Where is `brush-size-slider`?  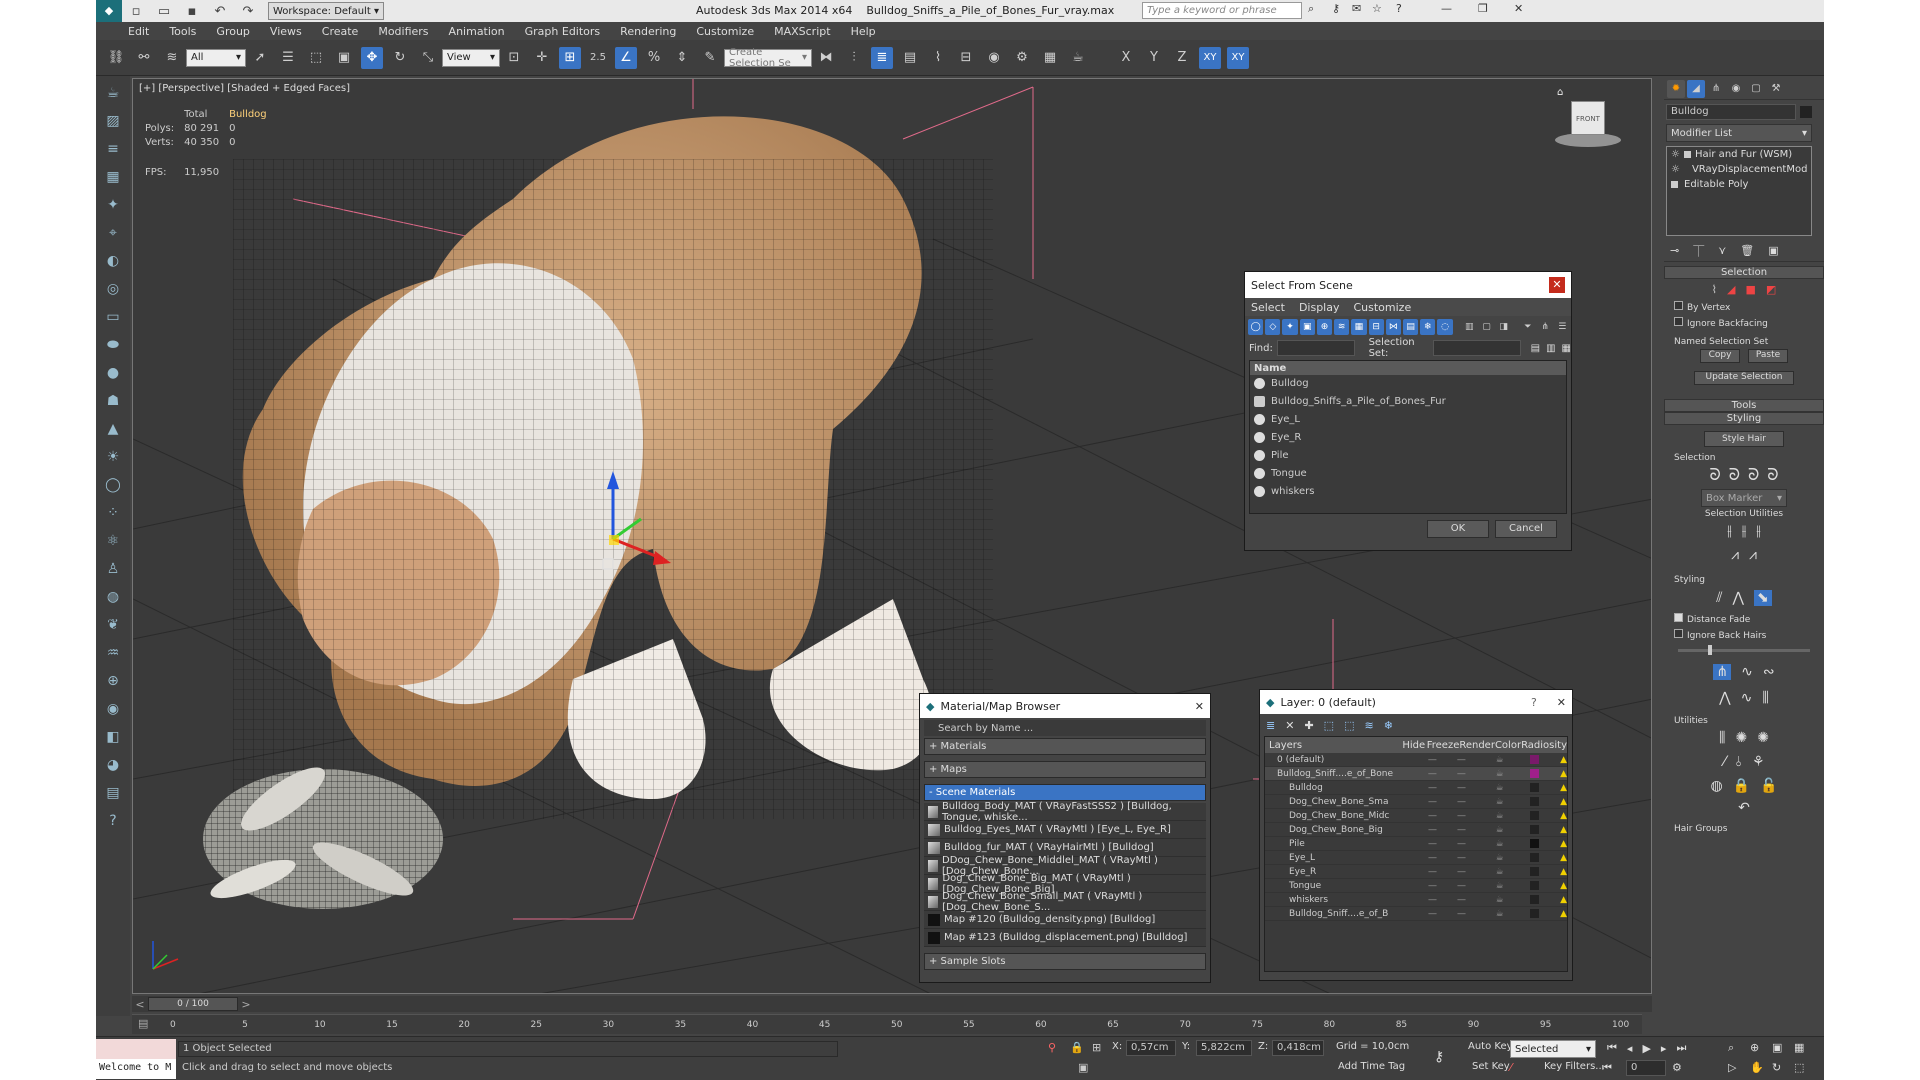 brush-size-slider is located at coordinates (1744, 650).